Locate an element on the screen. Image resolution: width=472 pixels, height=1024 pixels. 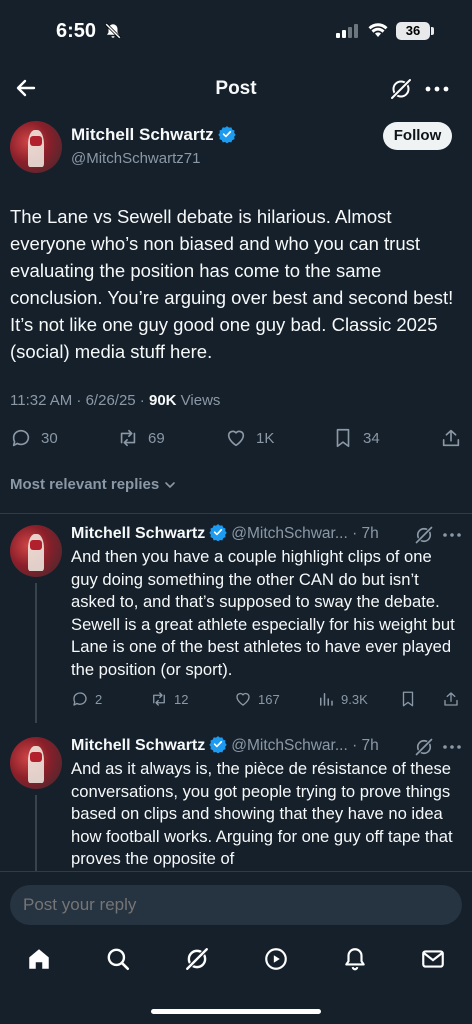
like-count: 167 is located at coordinates (269, 699).